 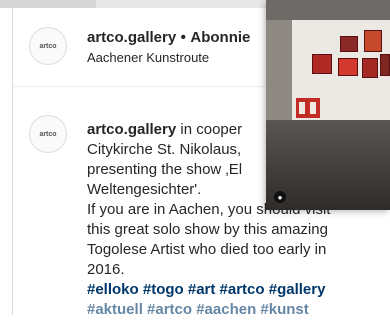 I want to click on hashtag-links: #elloko #togo #art #artco #gallery, so click(x=237, y=290).